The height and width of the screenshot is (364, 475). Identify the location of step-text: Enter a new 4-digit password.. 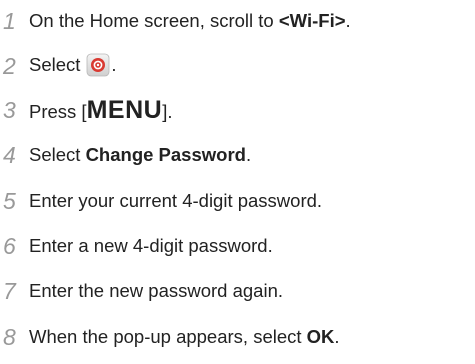
(151, 245).